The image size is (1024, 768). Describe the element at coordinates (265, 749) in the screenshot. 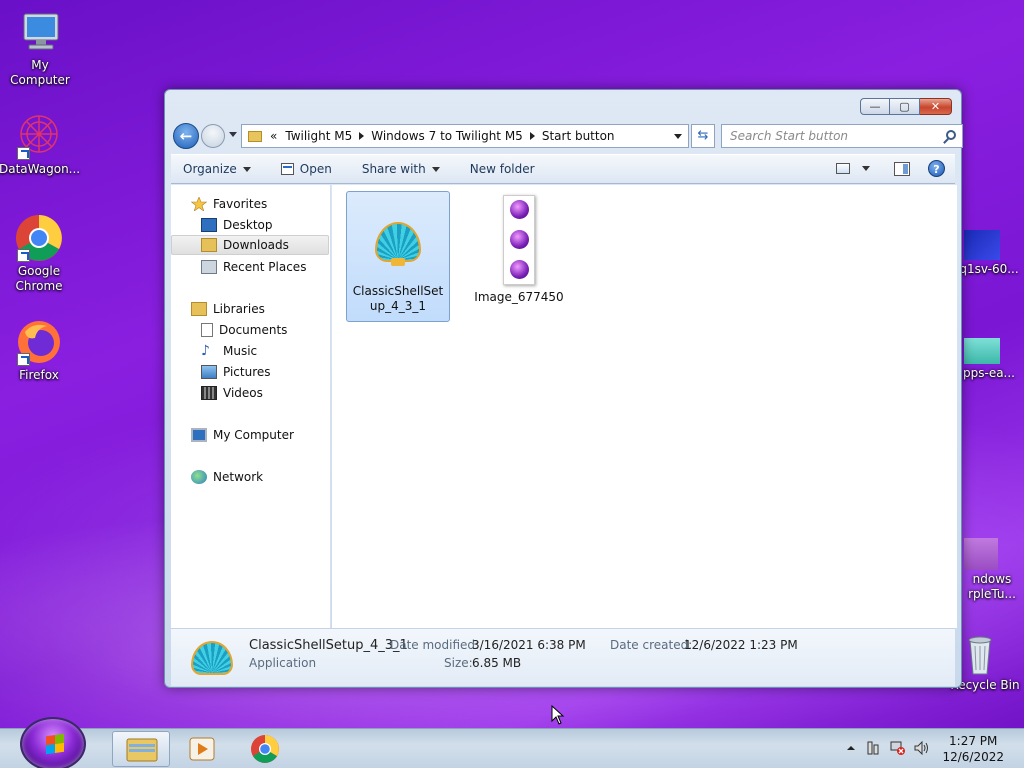

I see `taskbar-chrome-button` at that location.